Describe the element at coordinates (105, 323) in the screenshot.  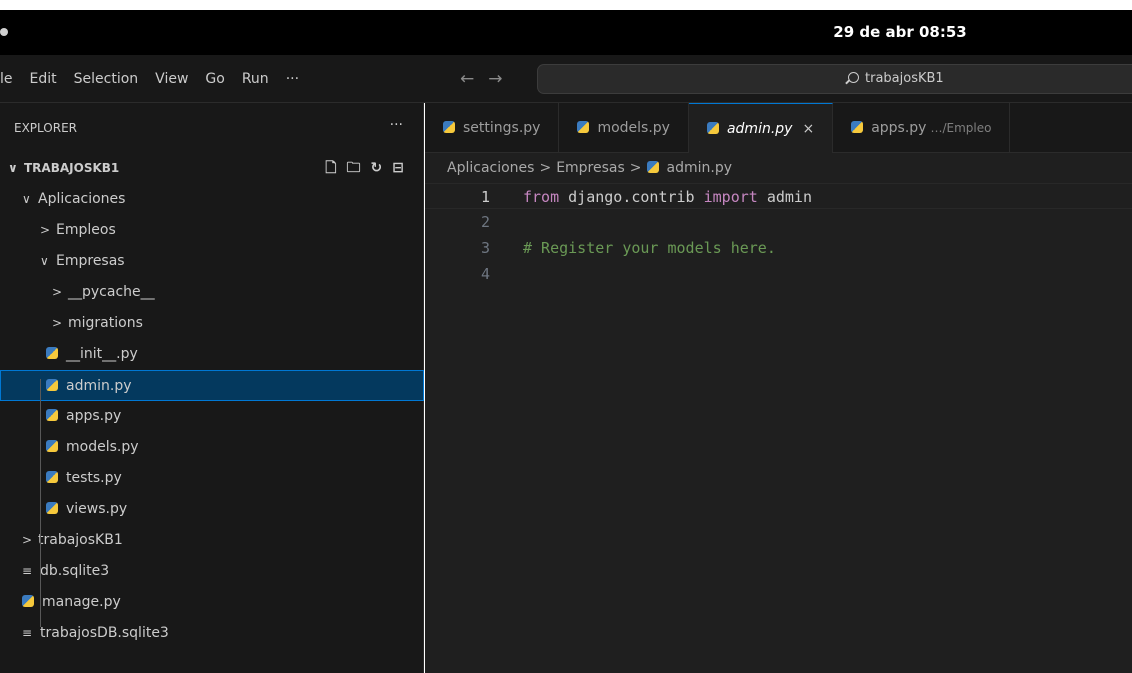
I see `tree-item-label: migrations` at that location.